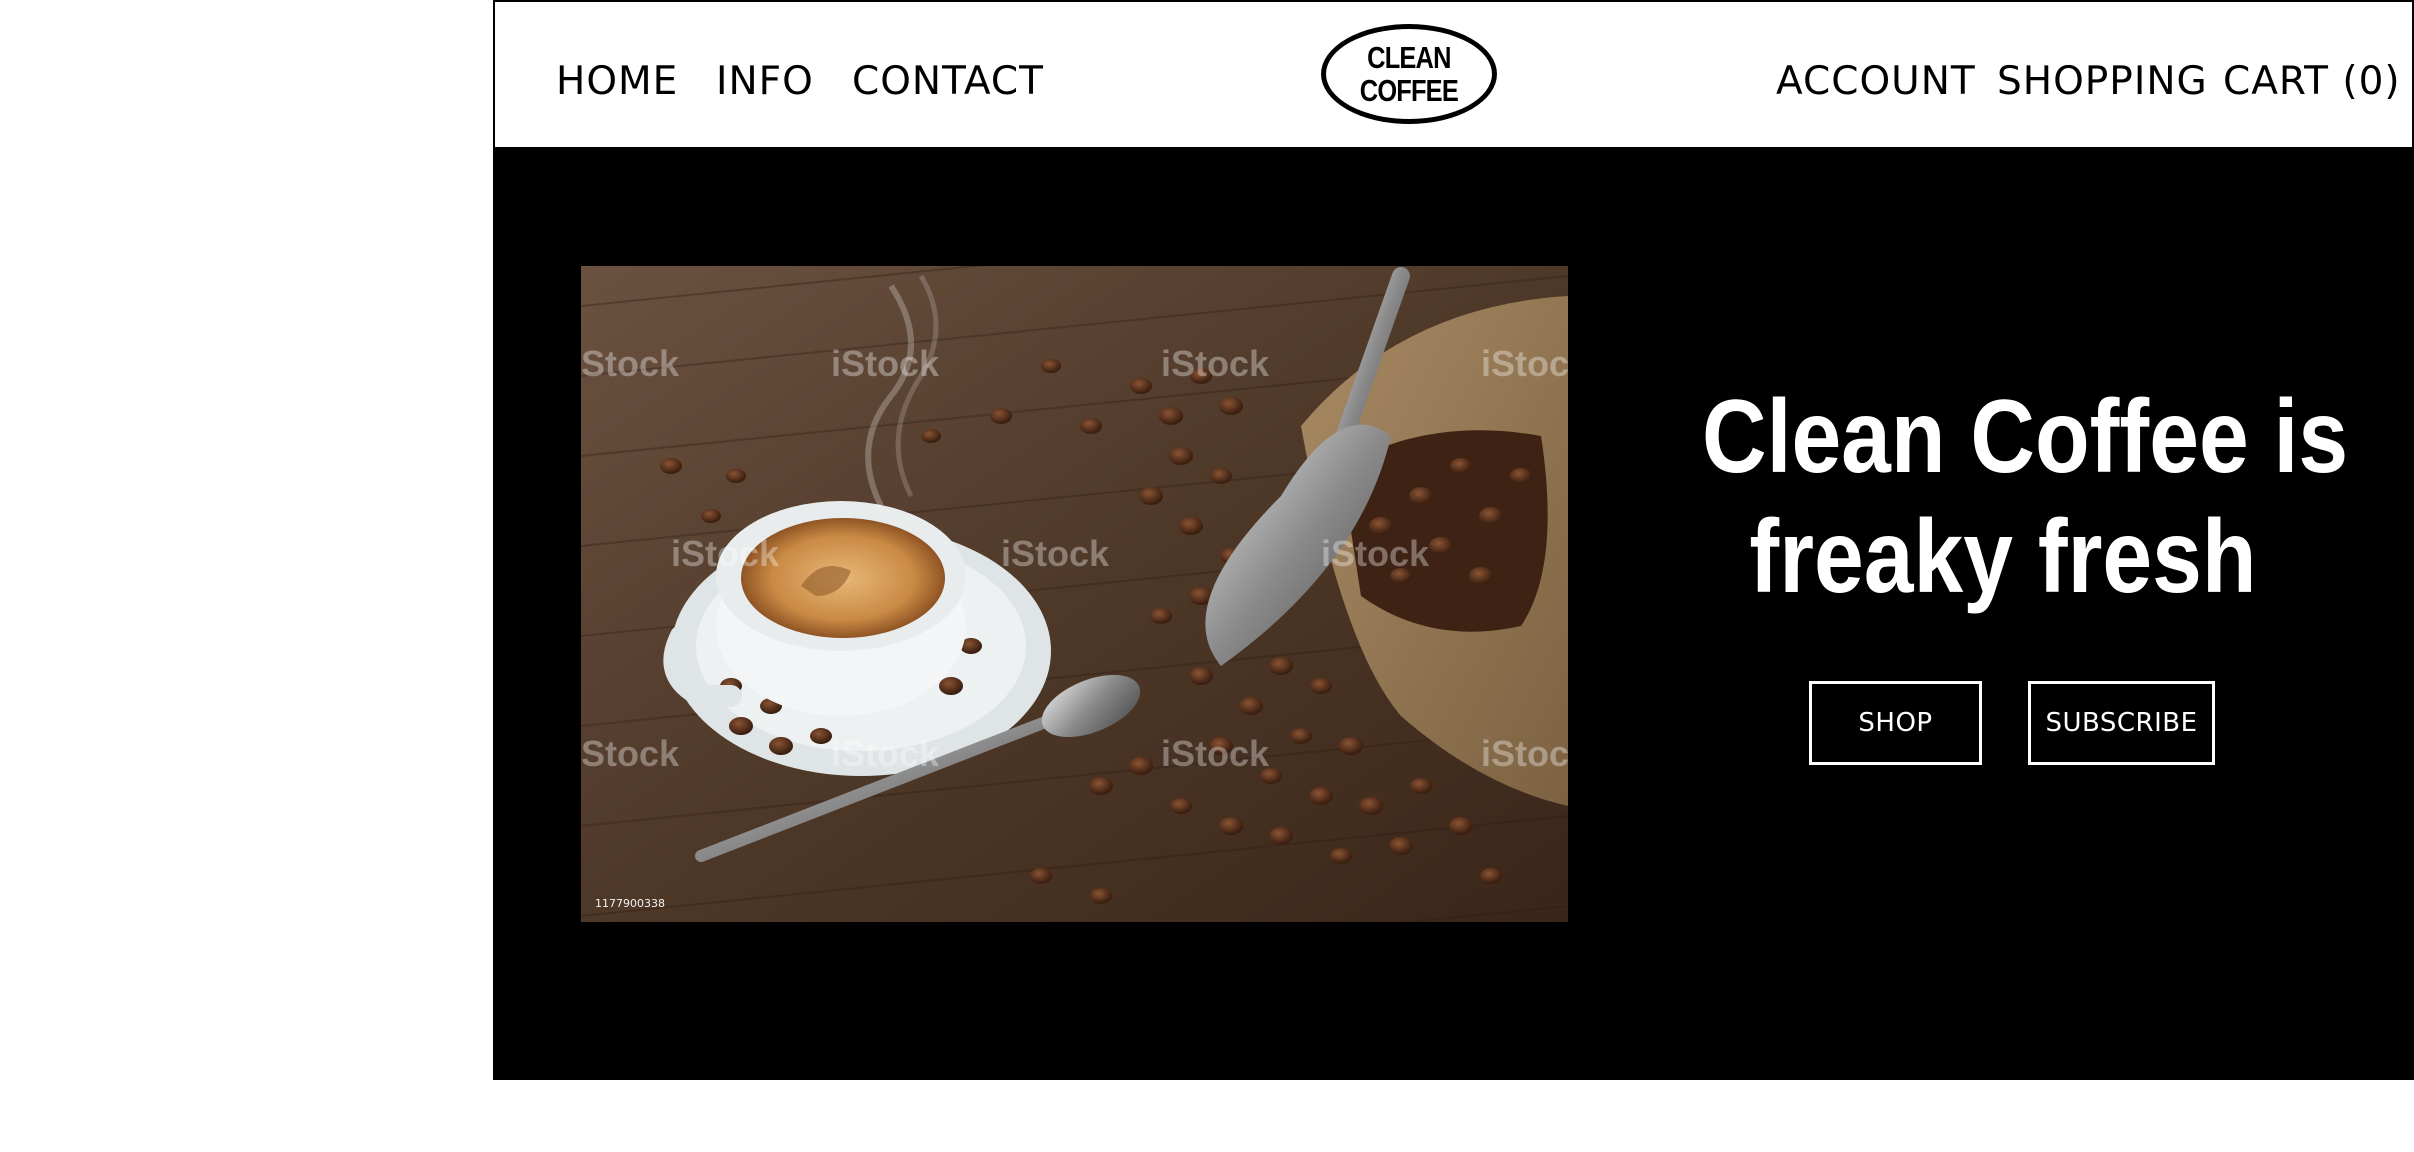  Describe the element at coordinates (2025, 497) in the screenshot. I see `hero-headline: Clean Coffee is freaky fresh` at that location.